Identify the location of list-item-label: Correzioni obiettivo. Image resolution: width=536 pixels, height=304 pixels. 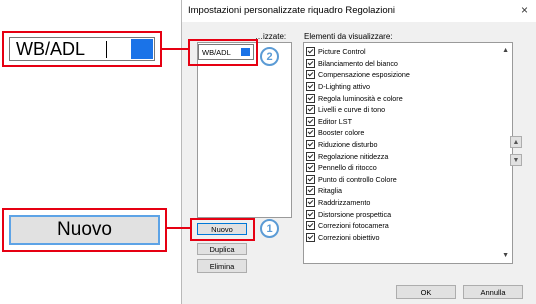
(349, 237).